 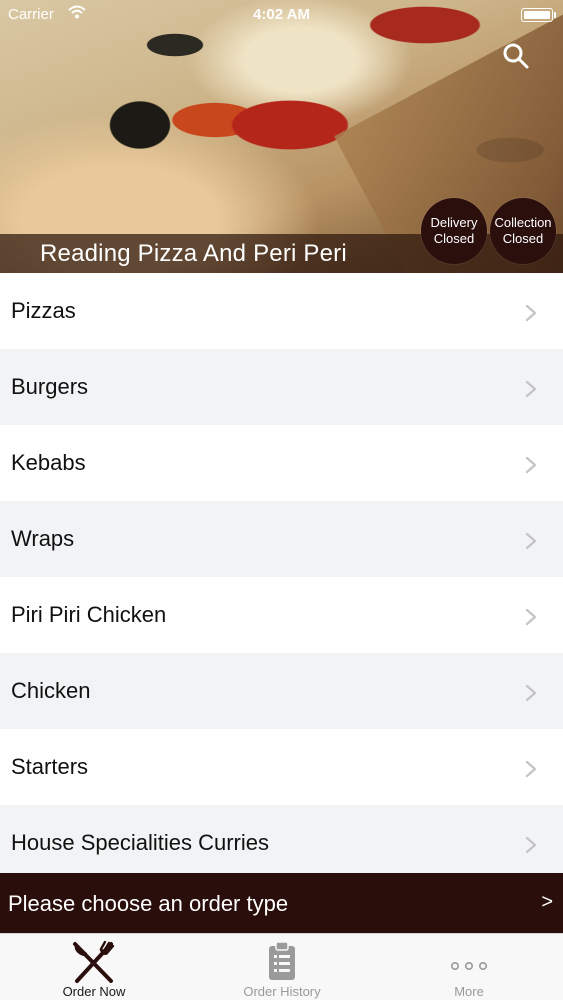 What do you see at coordinates (281, 691) in the screenshot?
I see `category-row-chicken: Chicken` at bounding box center [281, 691].